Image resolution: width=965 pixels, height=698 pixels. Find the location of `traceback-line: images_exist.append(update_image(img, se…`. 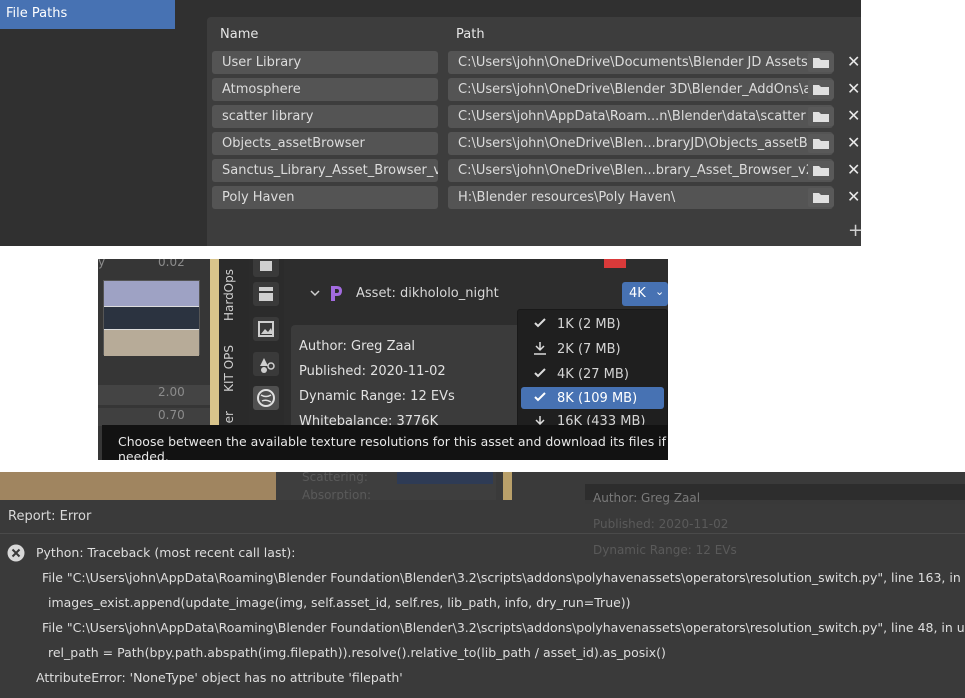

traceback-line: images_exist.append(update_image(img, se… is located at coordinates (339, 602).